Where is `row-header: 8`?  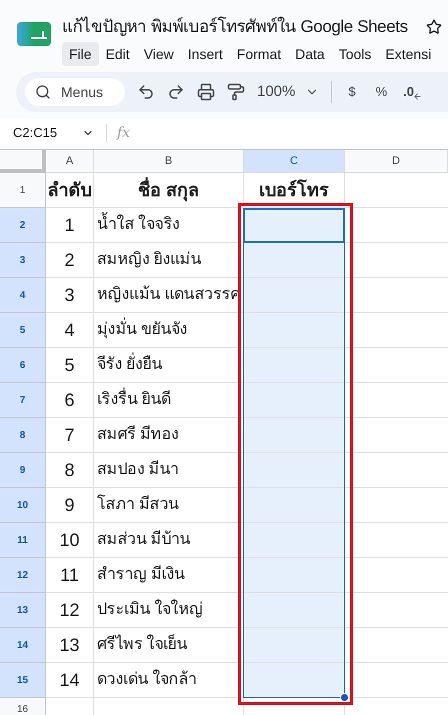 row-header: 8 is located at coordinates (23, 435).